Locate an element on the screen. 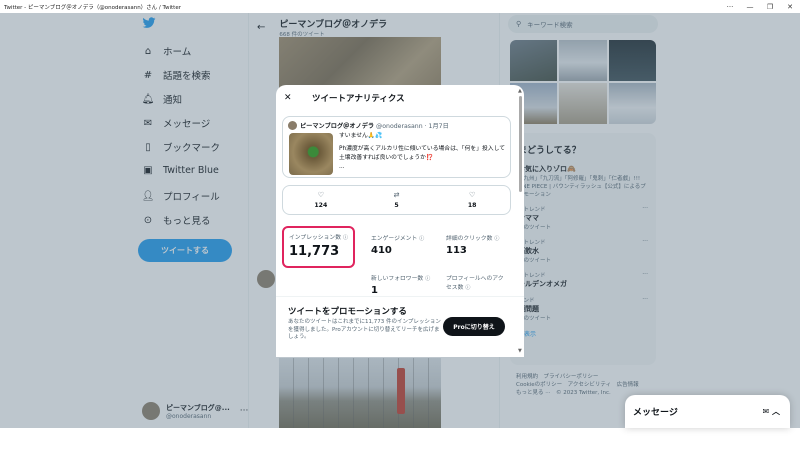  tweet-date: · 1月7日 is located at coordinates (436, 126).